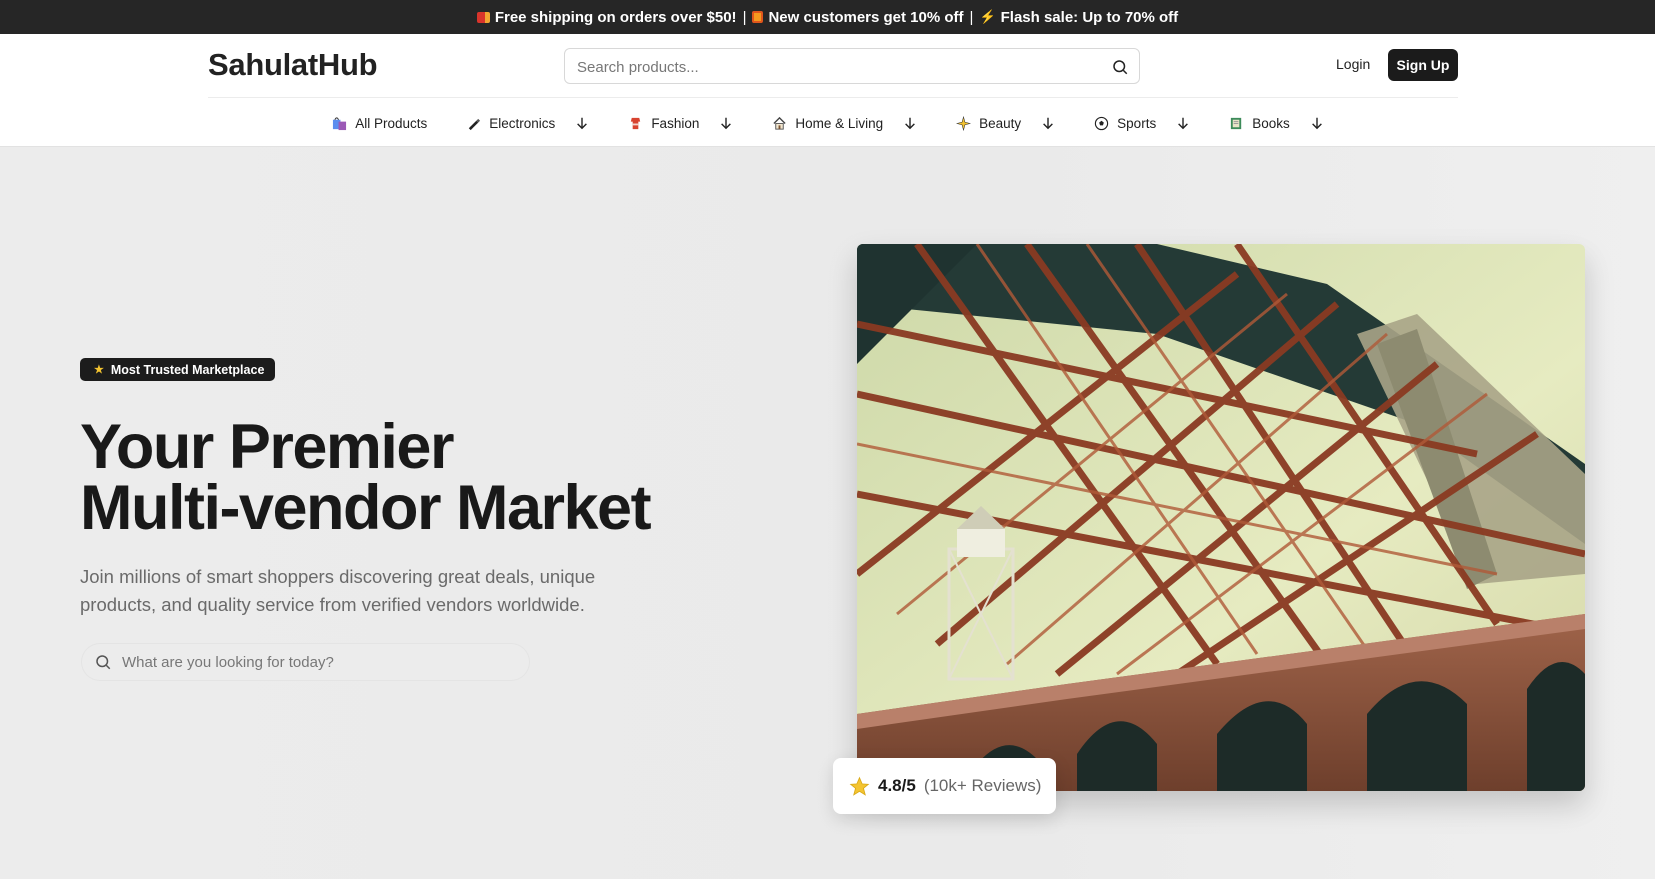  I want to click on nav-item-sports: Sports, so click(1141, 123).